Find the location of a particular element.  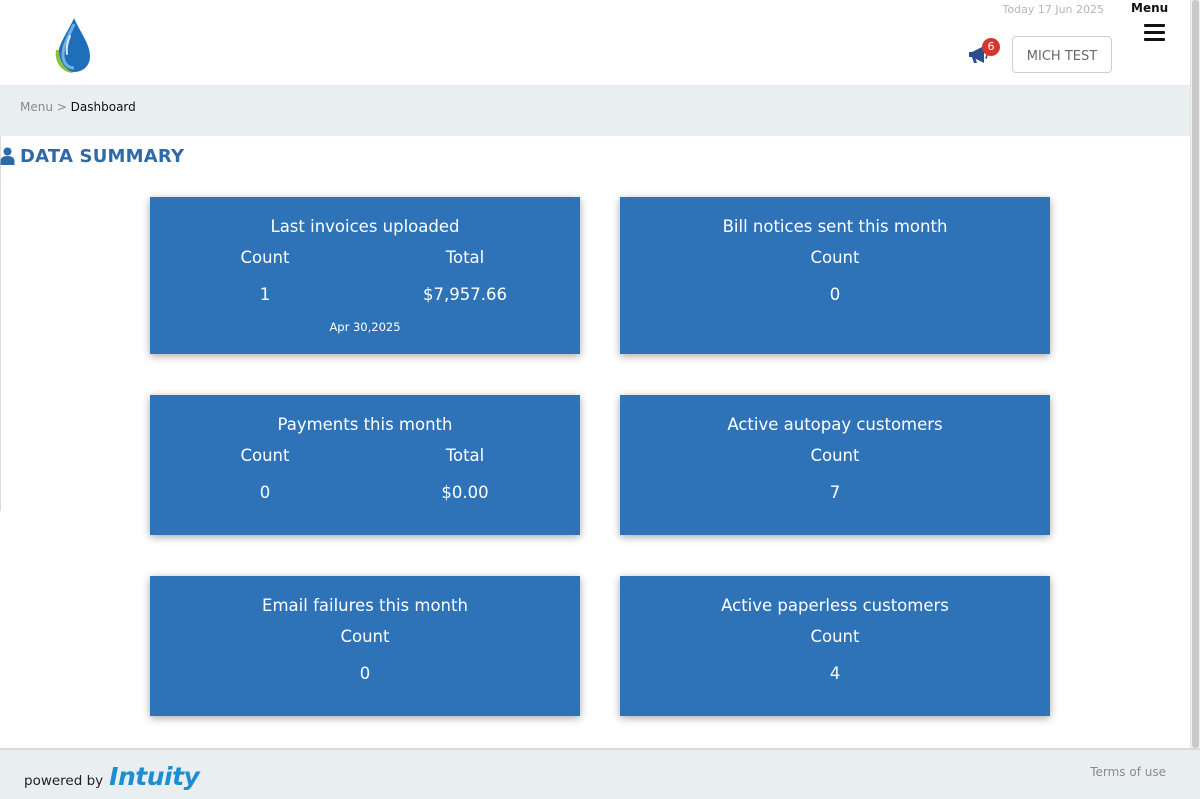

brand-logo: Intuity is located at coordinates (154, 776).